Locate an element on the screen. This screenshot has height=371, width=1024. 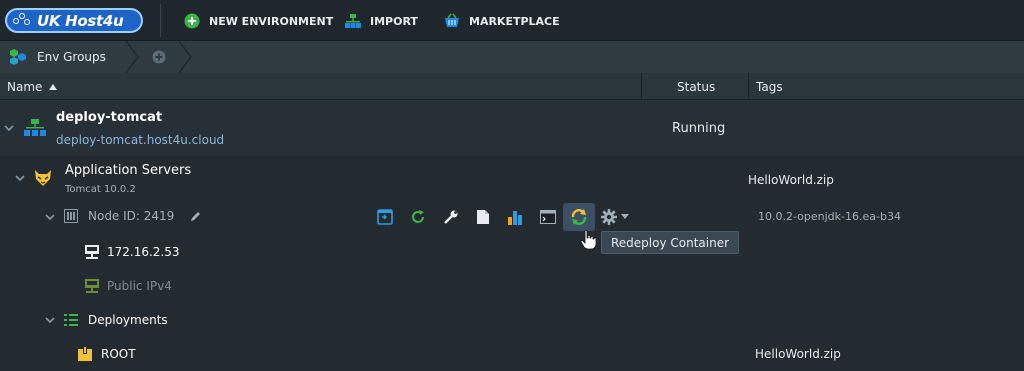
new-environment-label: NEW ENVIRONMENT is located at coordinates (271, 21).